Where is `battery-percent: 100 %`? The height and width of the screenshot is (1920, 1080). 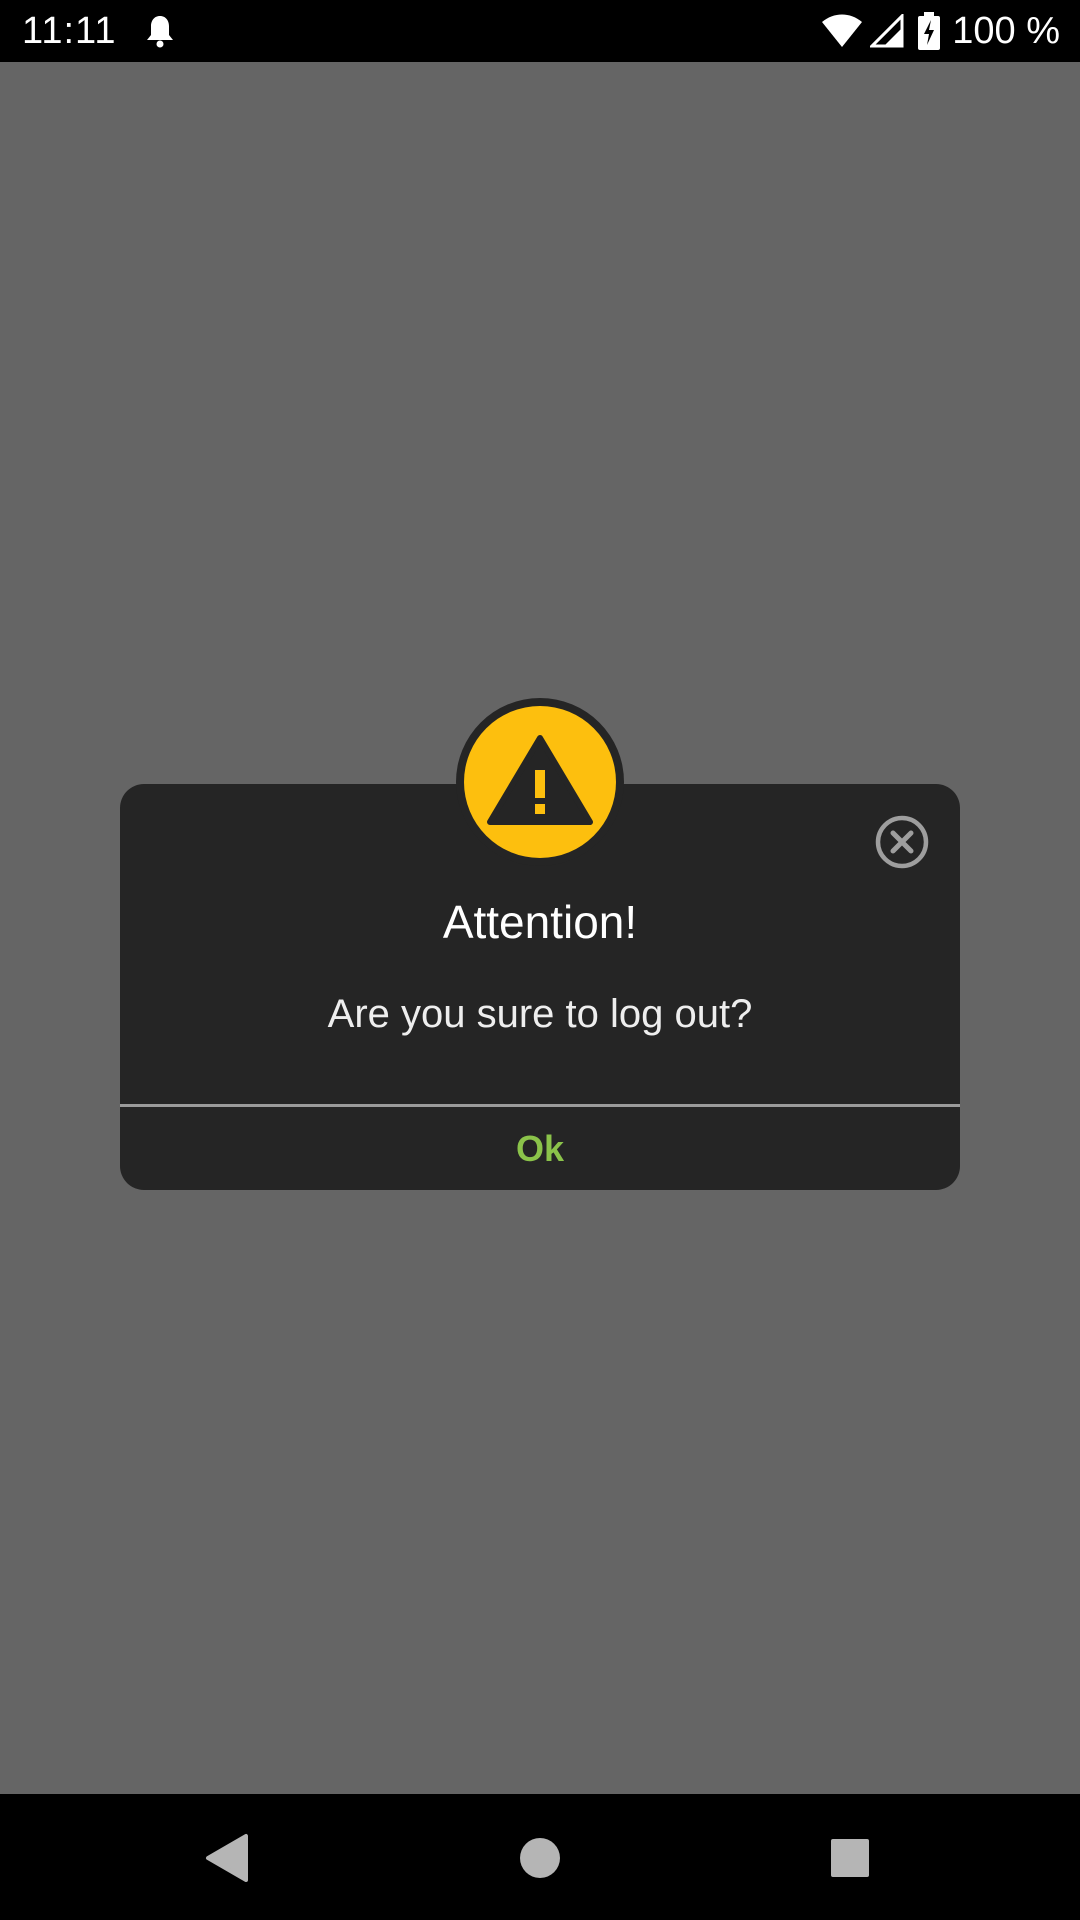 battery-percent: 100 % is located at coordinates (1006, 31).